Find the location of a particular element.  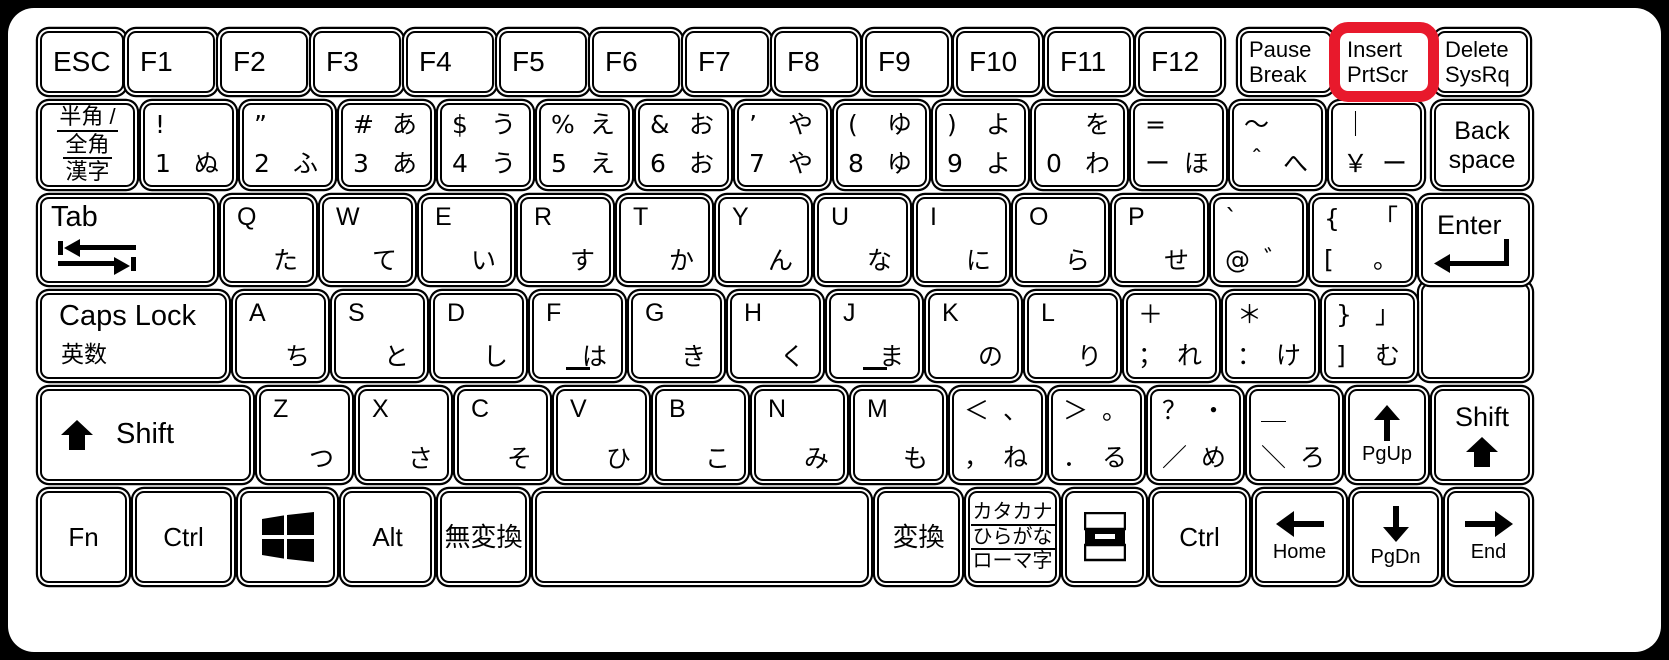

key-key-d: Dし is located at coordinates (478, 336).